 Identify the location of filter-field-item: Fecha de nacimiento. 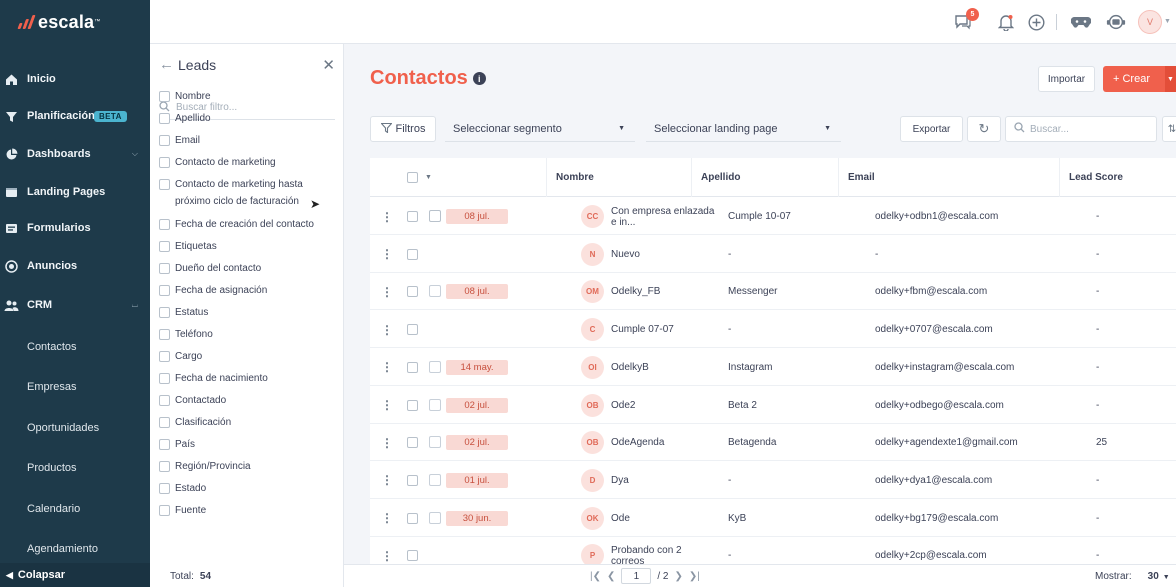
(249, 378).